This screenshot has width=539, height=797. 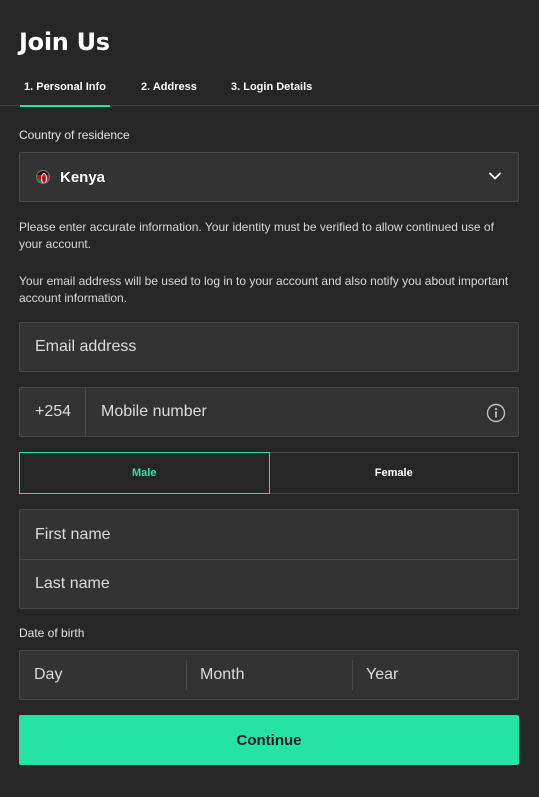 I want to click on first-name-field: First name, so click(x=269, y=534).